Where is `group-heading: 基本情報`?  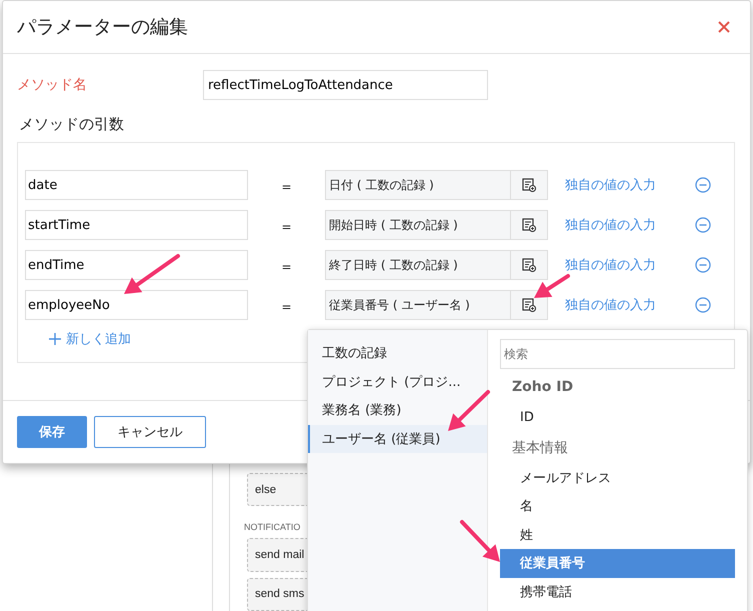 group-heading: 基本情報 is located at coordinates (540, 448).